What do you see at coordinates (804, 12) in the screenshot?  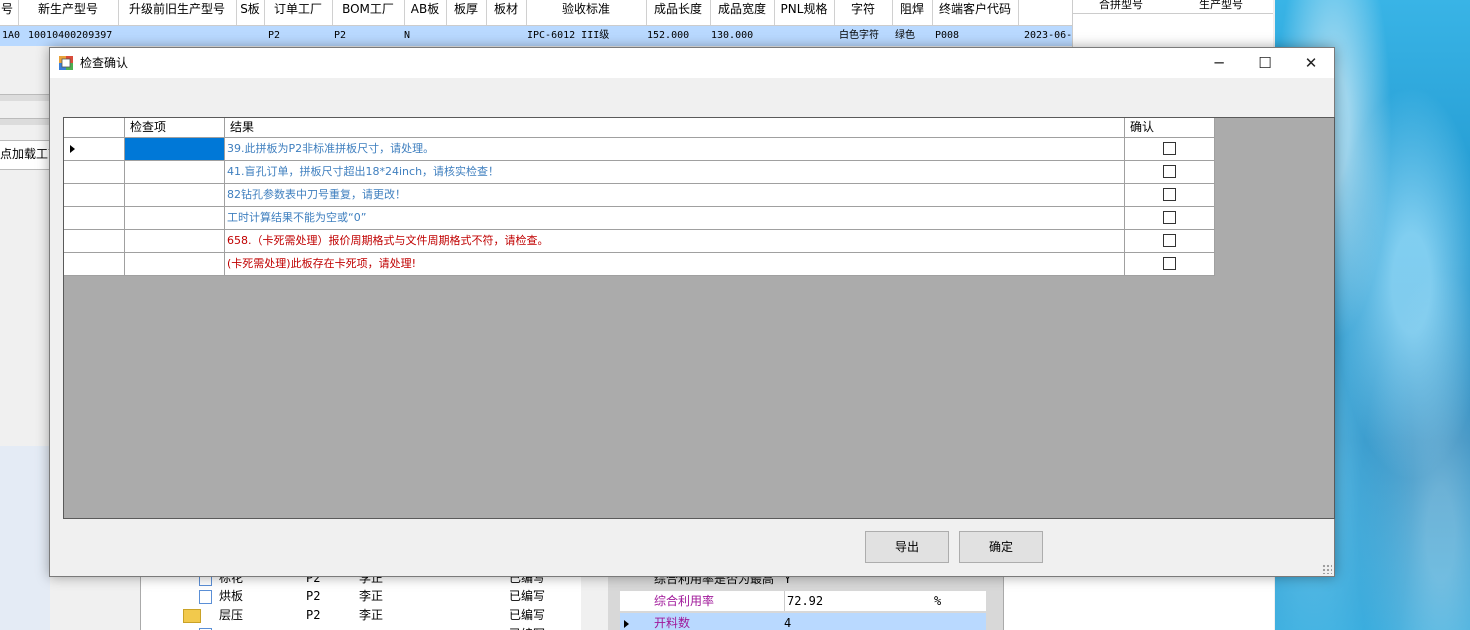 I see `background-column-header: PNL规格` at bounding box center [804, 12].